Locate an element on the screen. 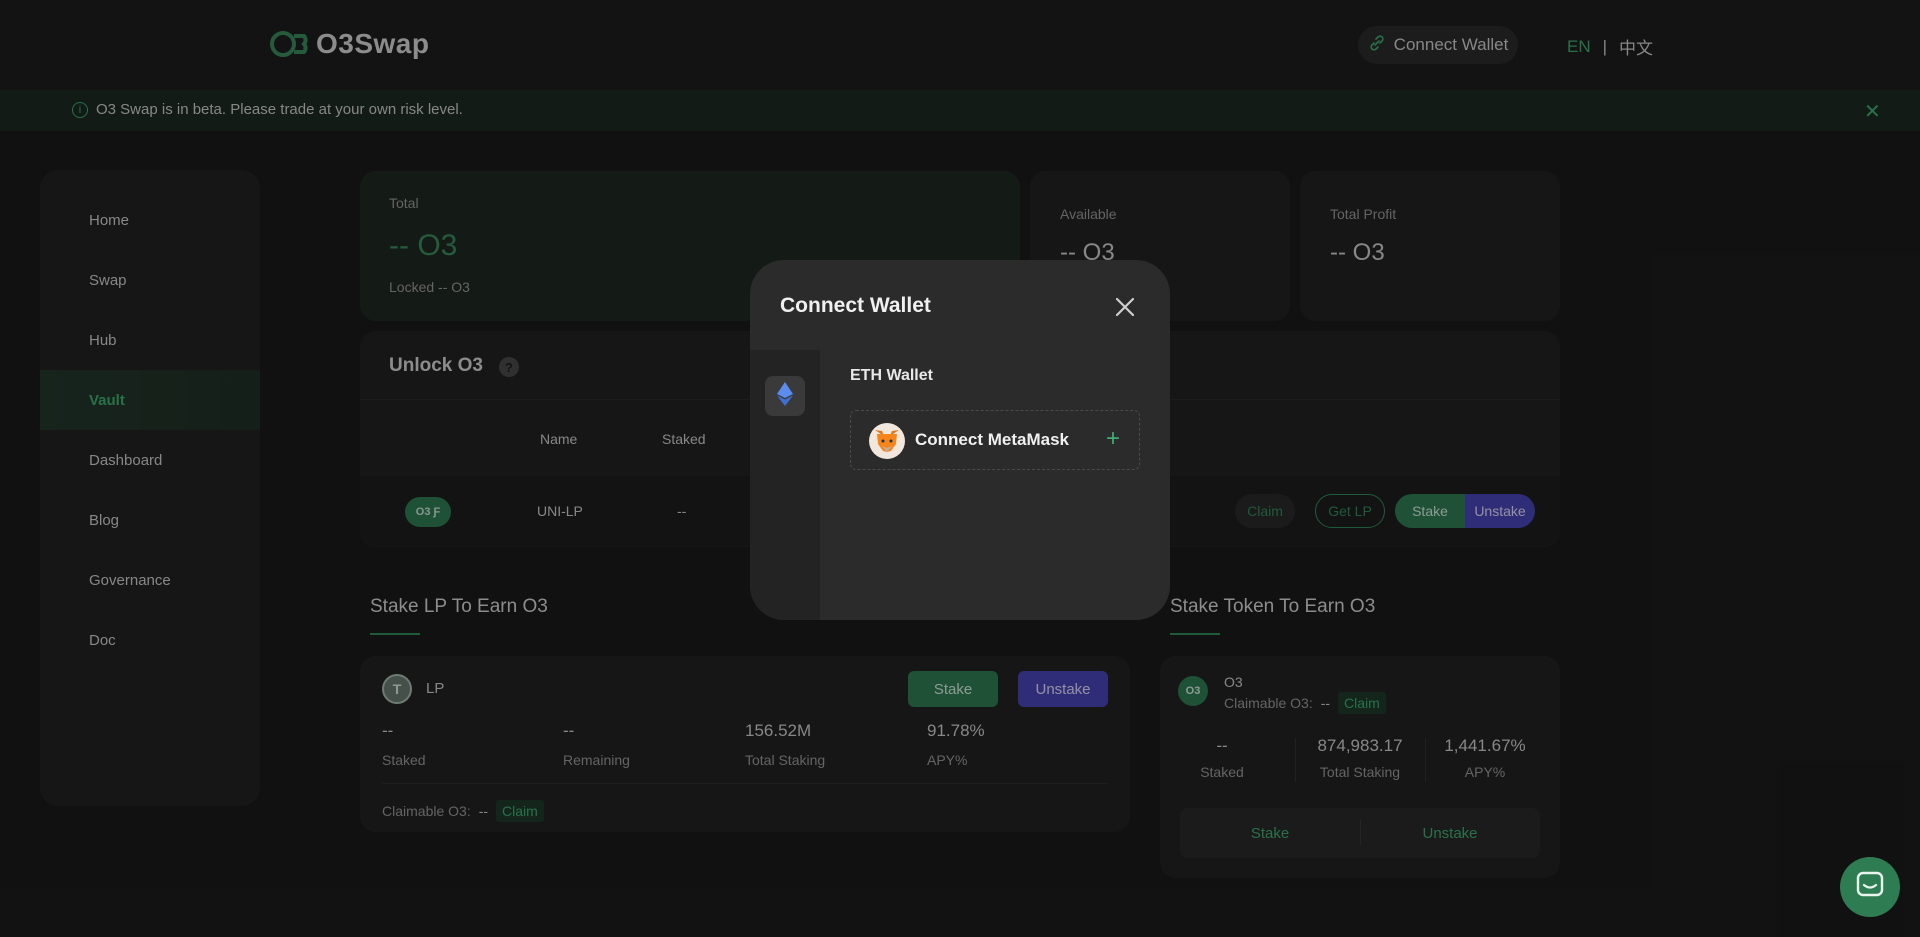 This screenshot has width=1920, height=937. connect-metamask-option: Connect MetaMask + is located at coordinates (995, 440).